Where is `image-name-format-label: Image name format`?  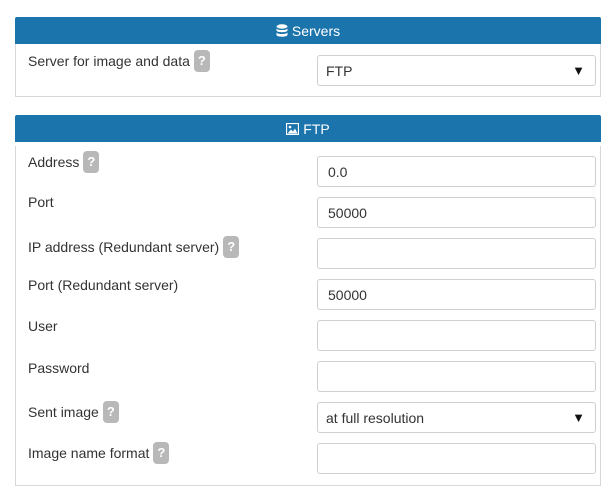 image-name-format-label: Image name format is located at coordinates (89, 453).